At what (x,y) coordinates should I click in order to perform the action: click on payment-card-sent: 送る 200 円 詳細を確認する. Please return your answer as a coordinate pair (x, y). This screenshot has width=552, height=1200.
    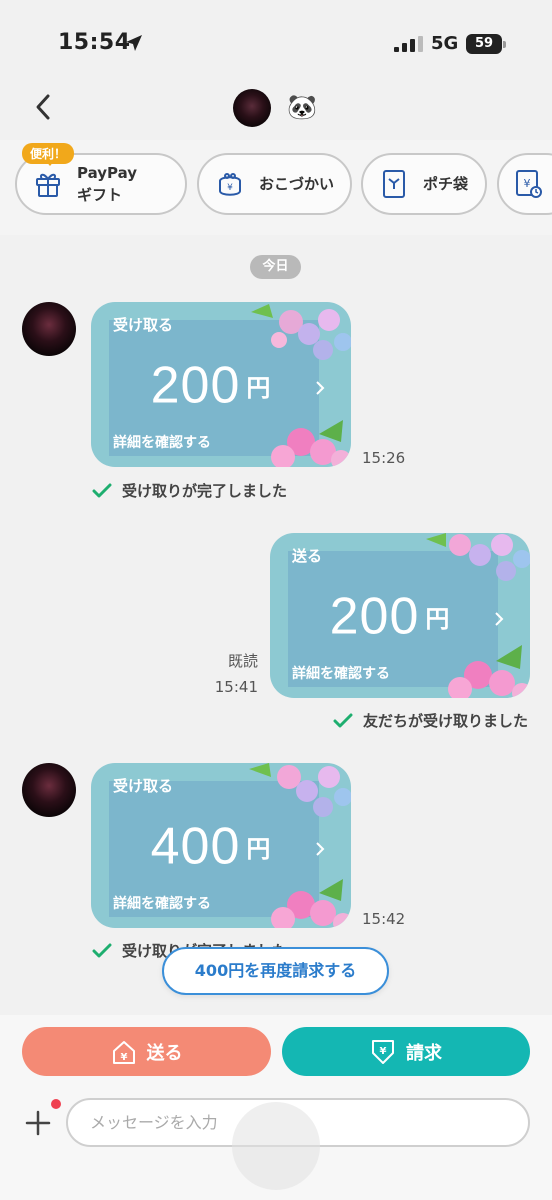
    Looking at the image, I should click on (400, 615).